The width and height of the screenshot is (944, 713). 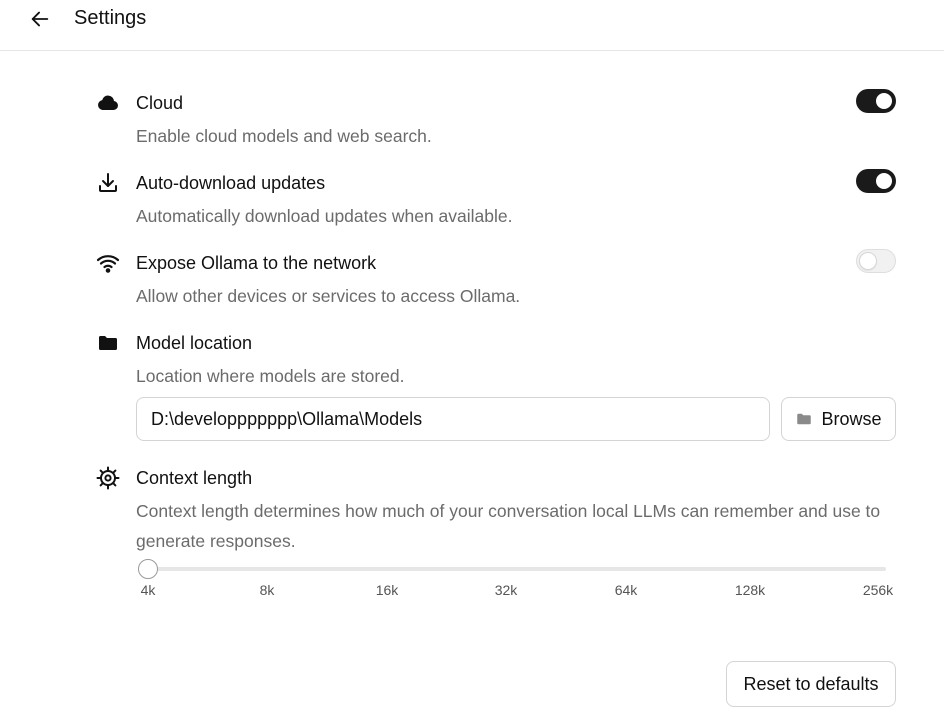 What do you see at coordinates (506, 590) in the screenshot?
I see `slider-tick-32k: 32k` at bounding box center [506, 590].